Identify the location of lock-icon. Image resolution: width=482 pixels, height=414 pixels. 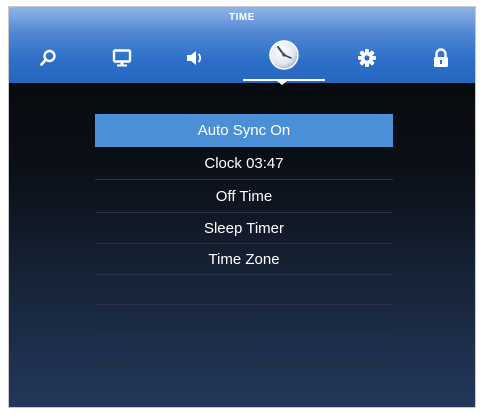
(441, 57).